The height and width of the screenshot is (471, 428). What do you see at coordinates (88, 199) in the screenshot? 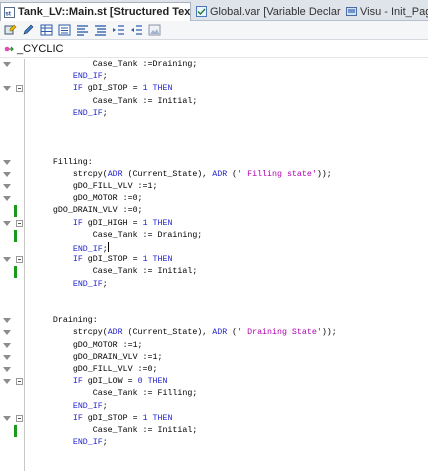
I see `code-text: gDO_MOTOR :=0;` at bounding box center [88, 199].